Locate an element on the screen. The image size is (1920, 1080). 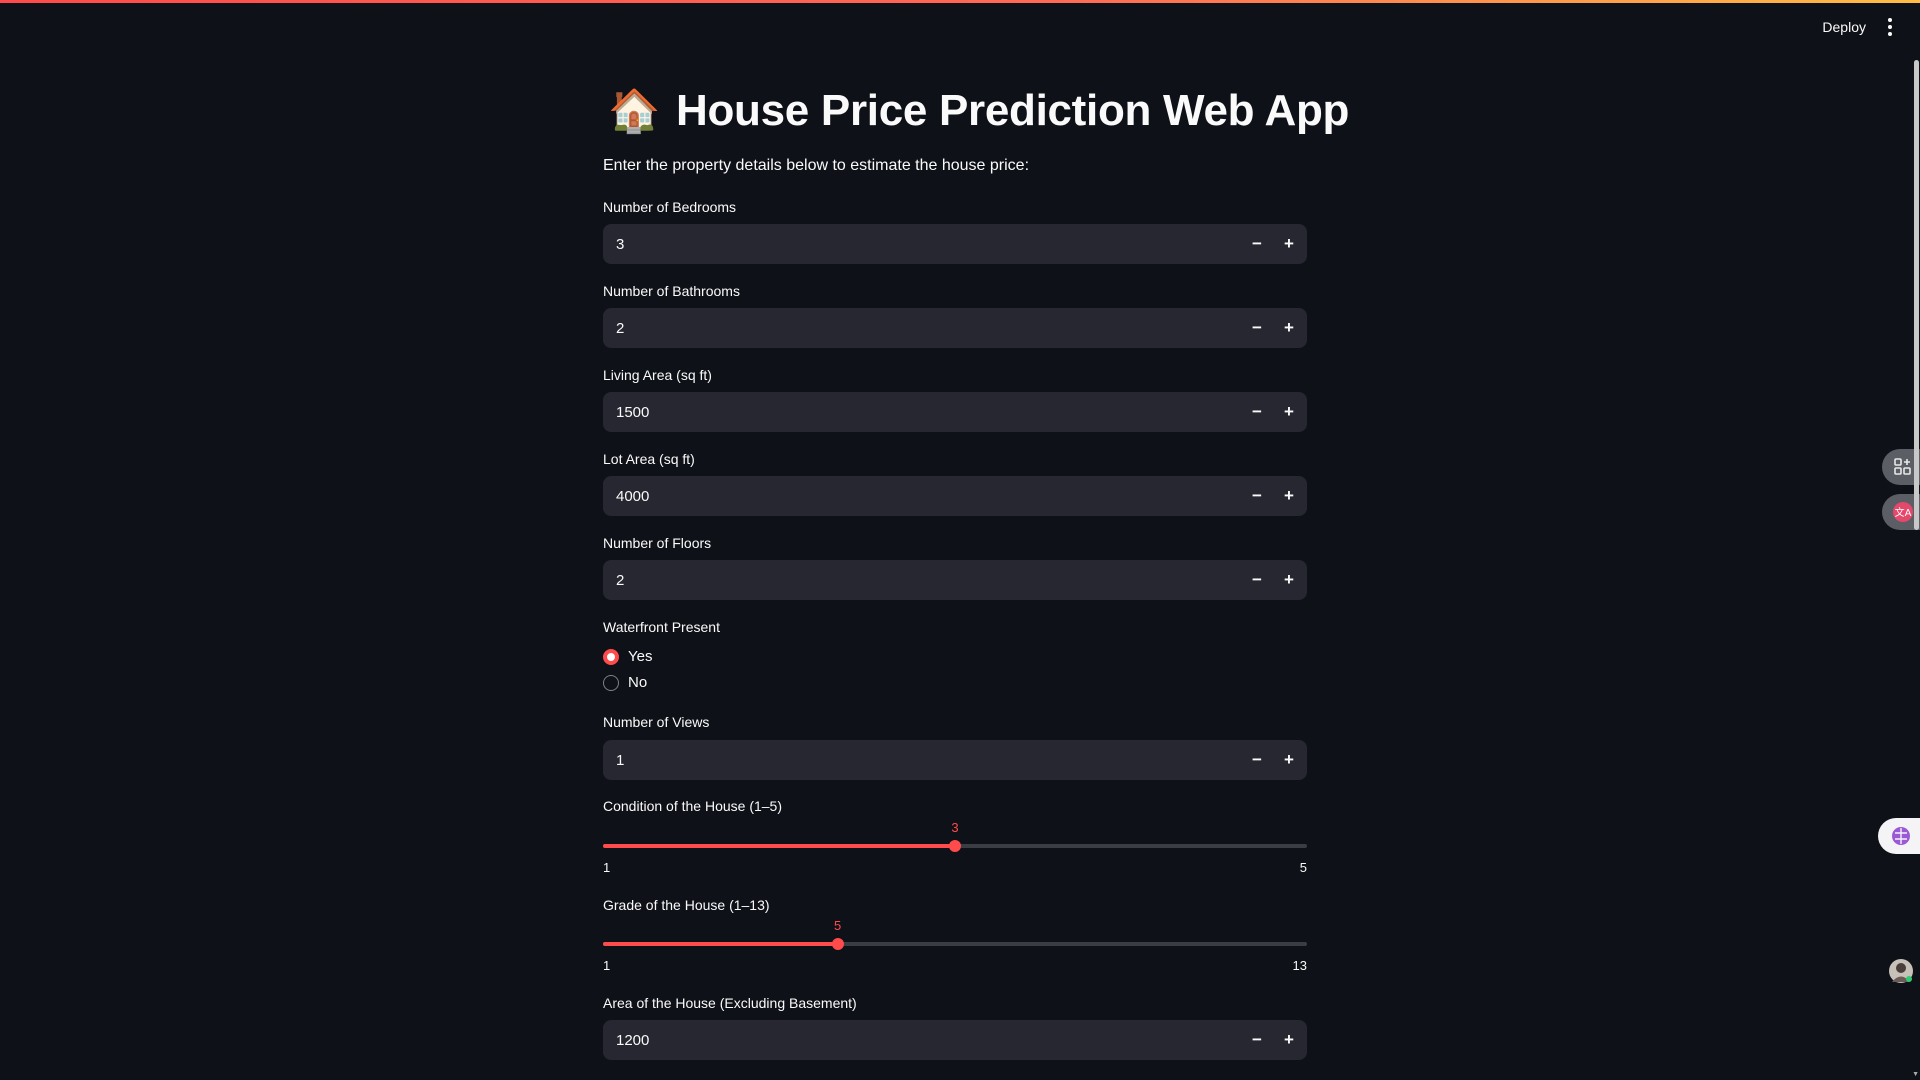
slider-max-label: 5 is located at coordinates (1303, 867).